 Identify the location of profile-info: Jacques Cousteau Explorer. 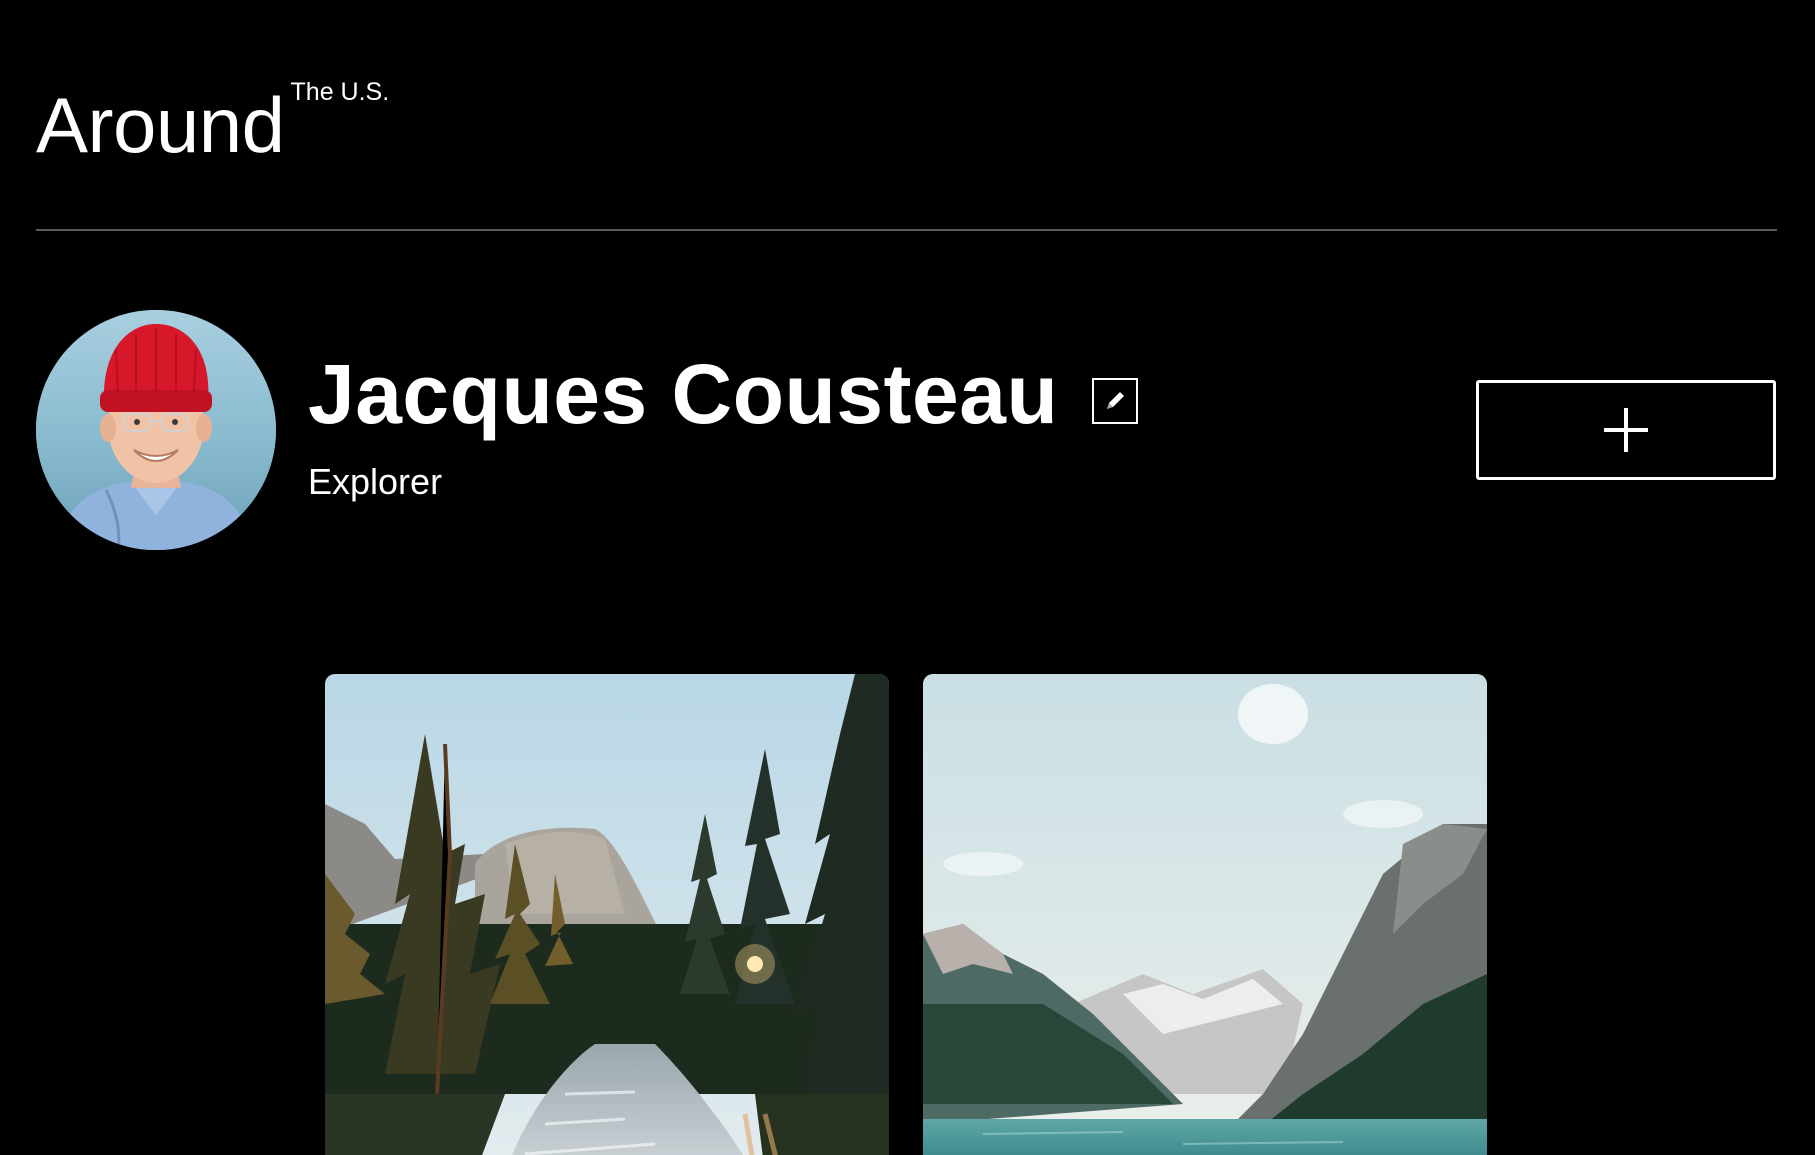
(723, 424).